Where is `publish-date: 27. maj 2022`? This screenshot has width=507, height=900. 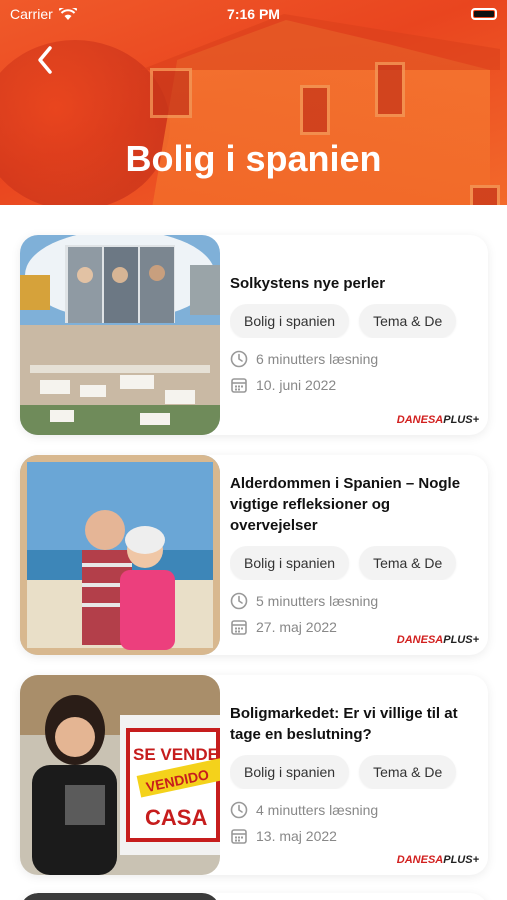
publish-date: 27. maj 2022 is located at coordinates (296, 627).